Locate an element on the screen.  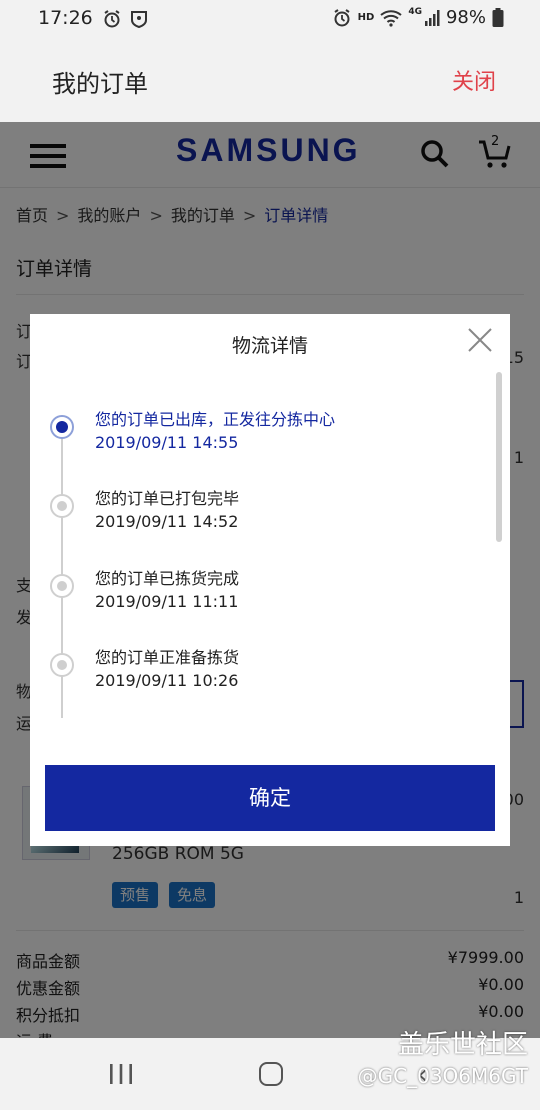
status-bar: 17:26 HD 4G 98% is located at coordinates (270, 19).